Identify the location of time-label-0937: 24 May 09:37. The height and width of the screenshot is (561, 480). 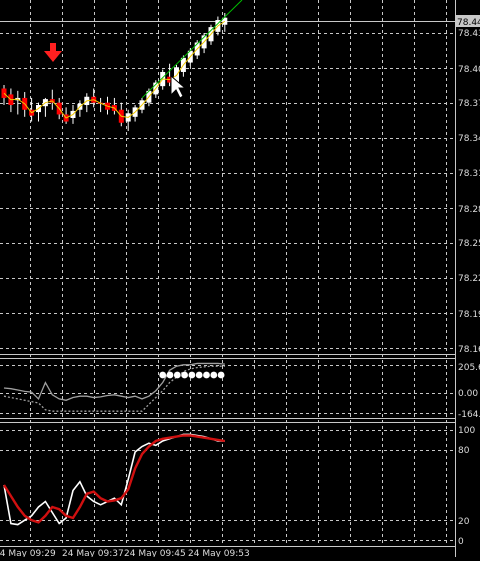
(93, 553).